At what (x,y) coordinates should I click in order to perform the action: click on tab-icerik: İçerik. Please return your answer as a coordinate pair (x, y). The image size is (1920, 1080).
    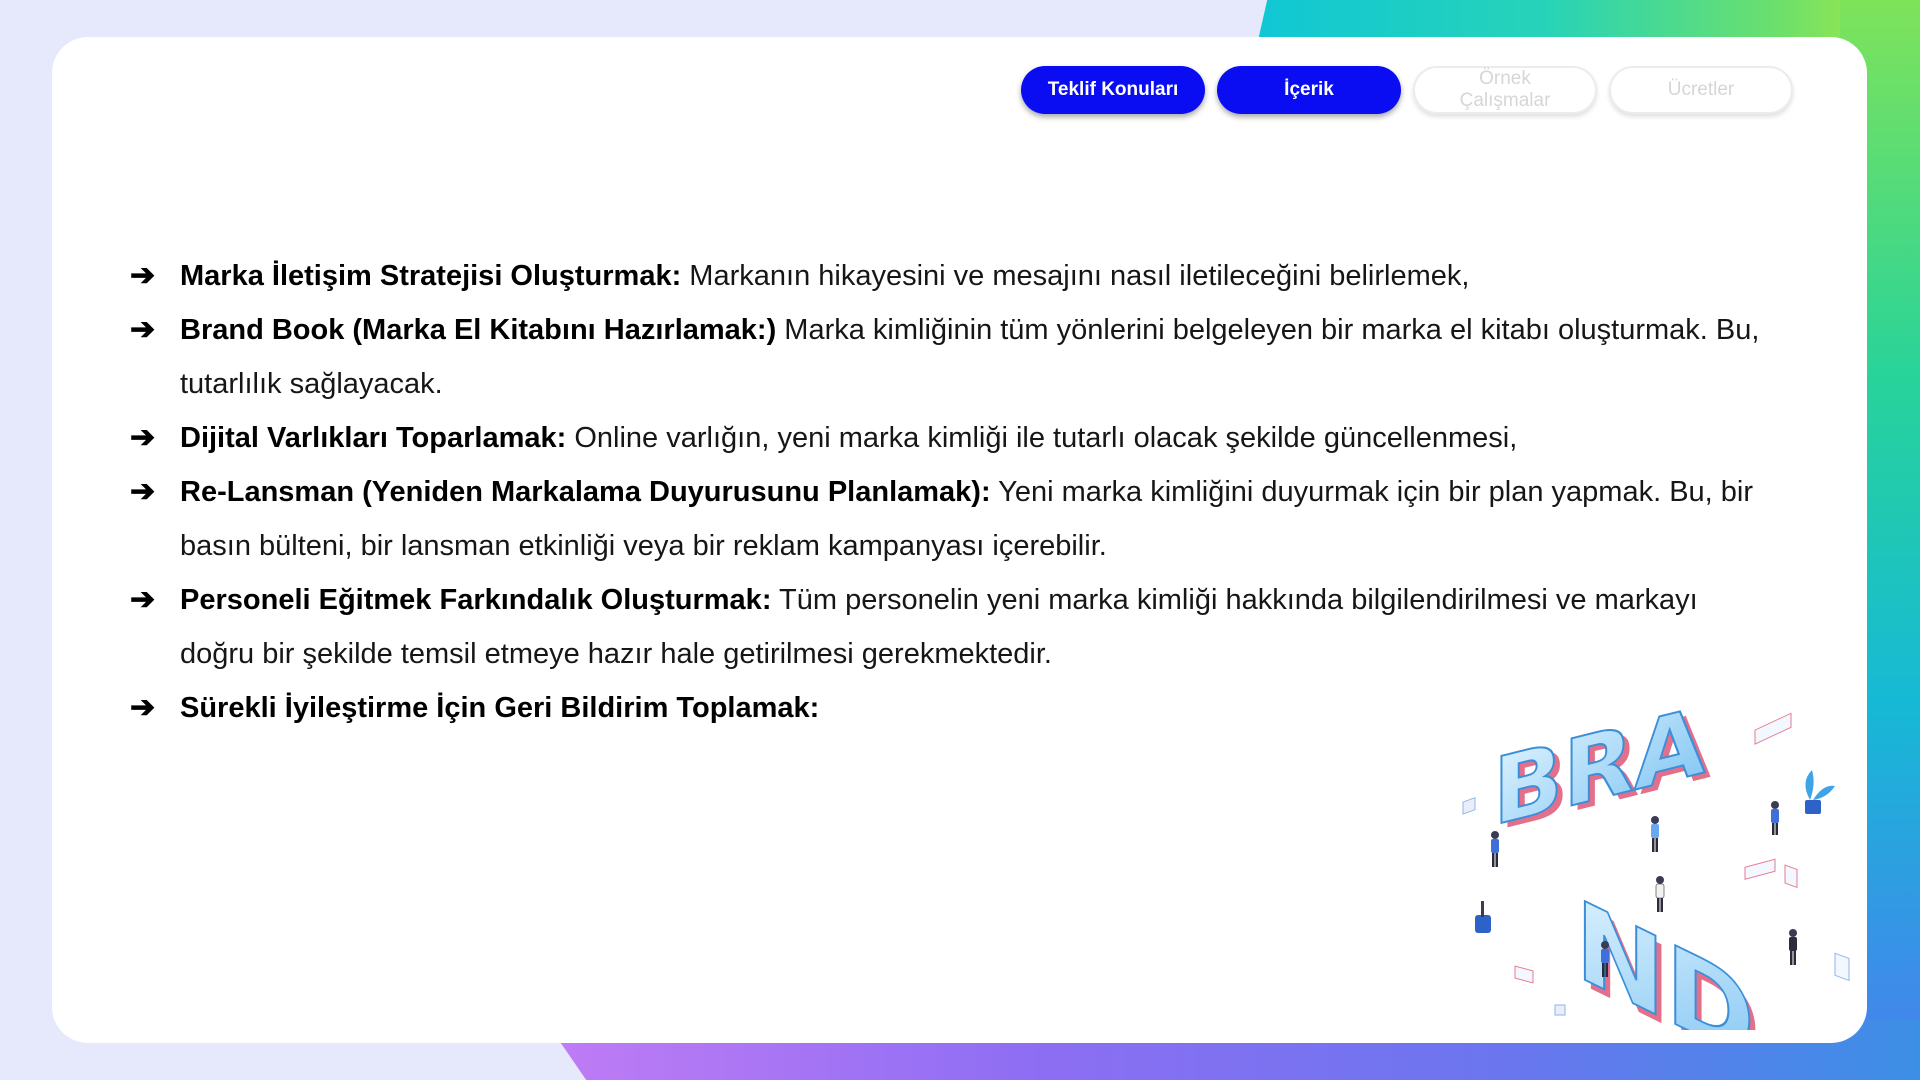
    Looking at the image, I should click on (1309, 90).